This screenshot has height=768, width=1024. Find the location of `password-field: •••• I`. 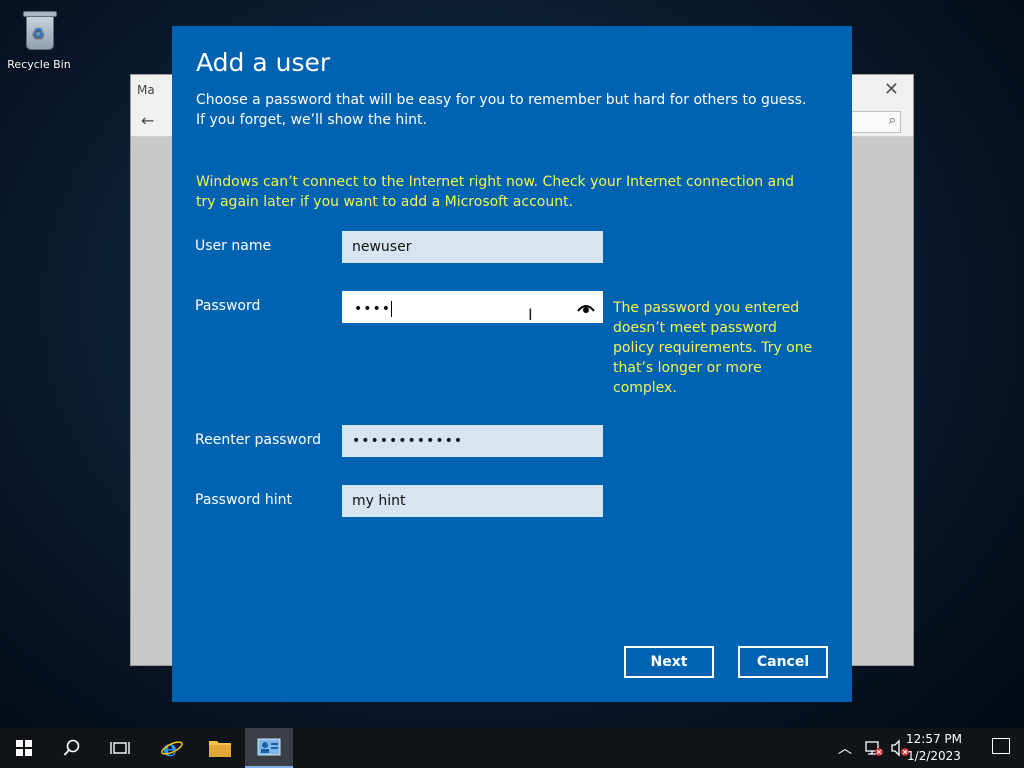

password-field: •••• I is located at coordinates (472, 307).